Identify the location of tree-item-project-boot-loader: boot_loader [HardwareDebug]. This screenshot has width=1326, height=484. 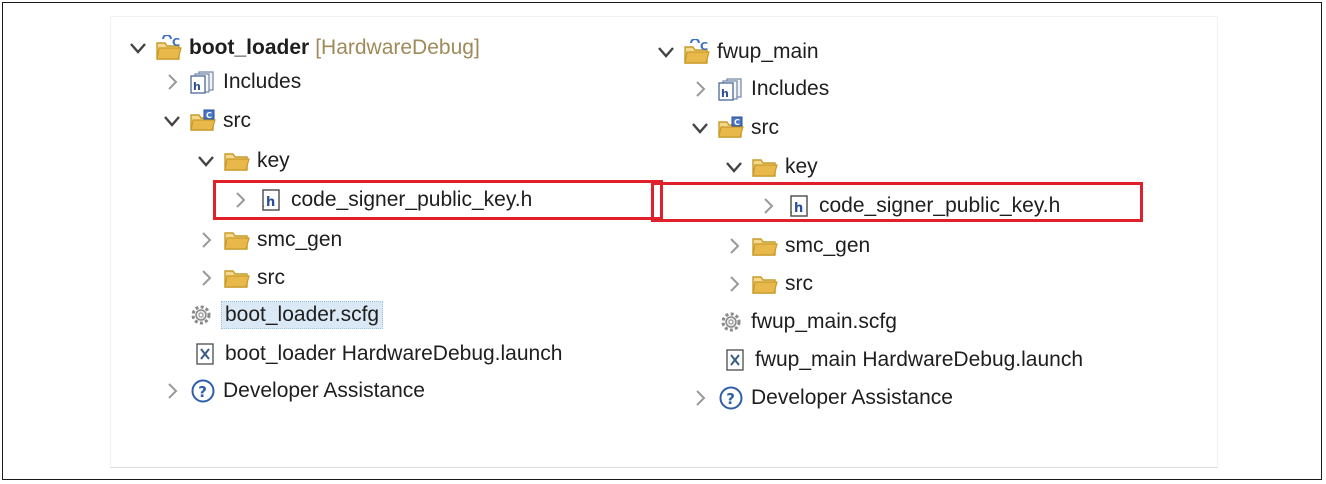
(303, 48).